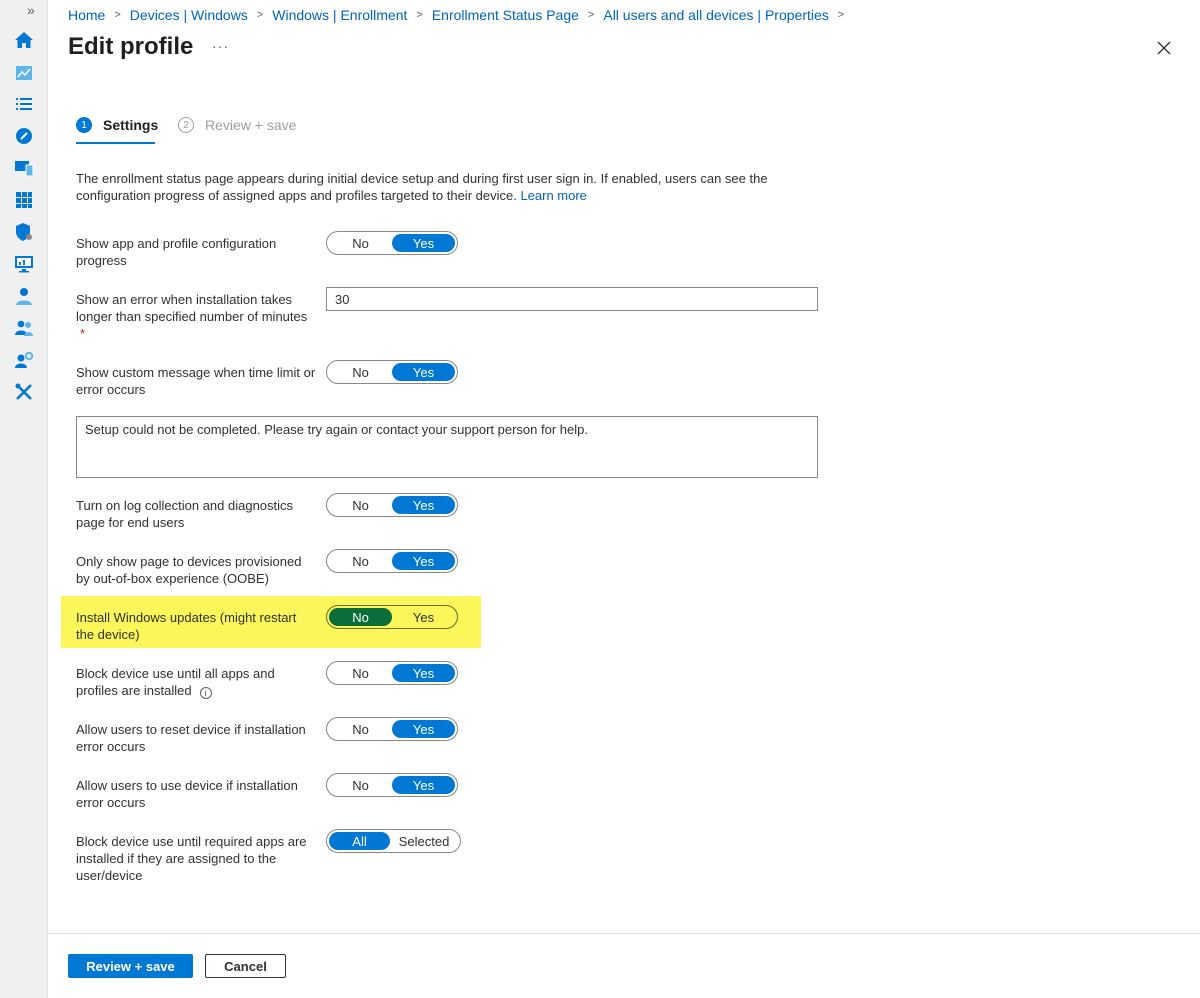 This screenshot has height=998, width=1200. I want to click on step-number: 1, so click(84, 125).